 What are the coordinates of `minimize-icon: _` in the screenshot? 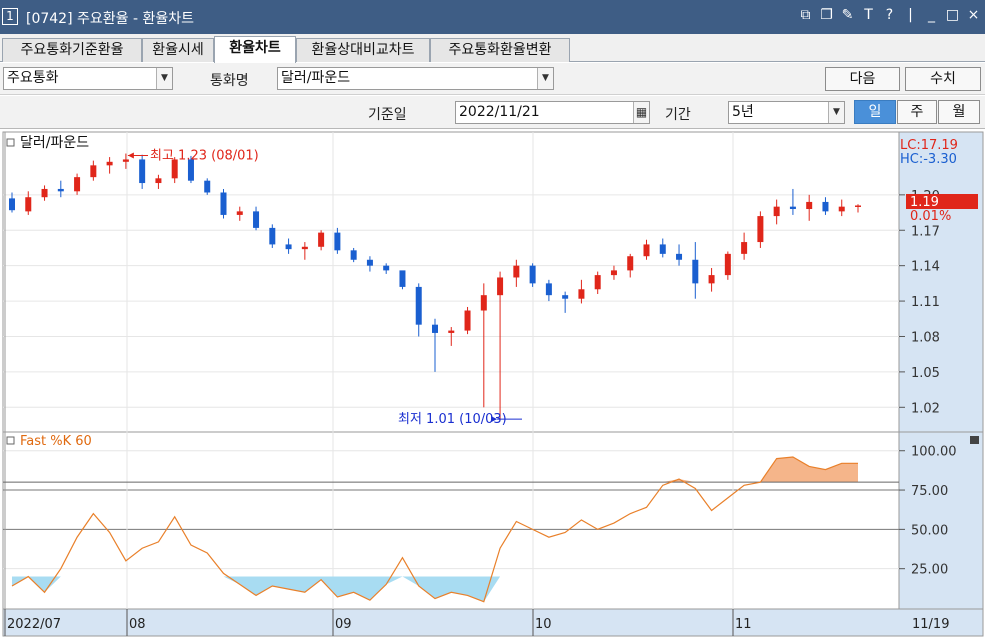 It's located at (931, 15).